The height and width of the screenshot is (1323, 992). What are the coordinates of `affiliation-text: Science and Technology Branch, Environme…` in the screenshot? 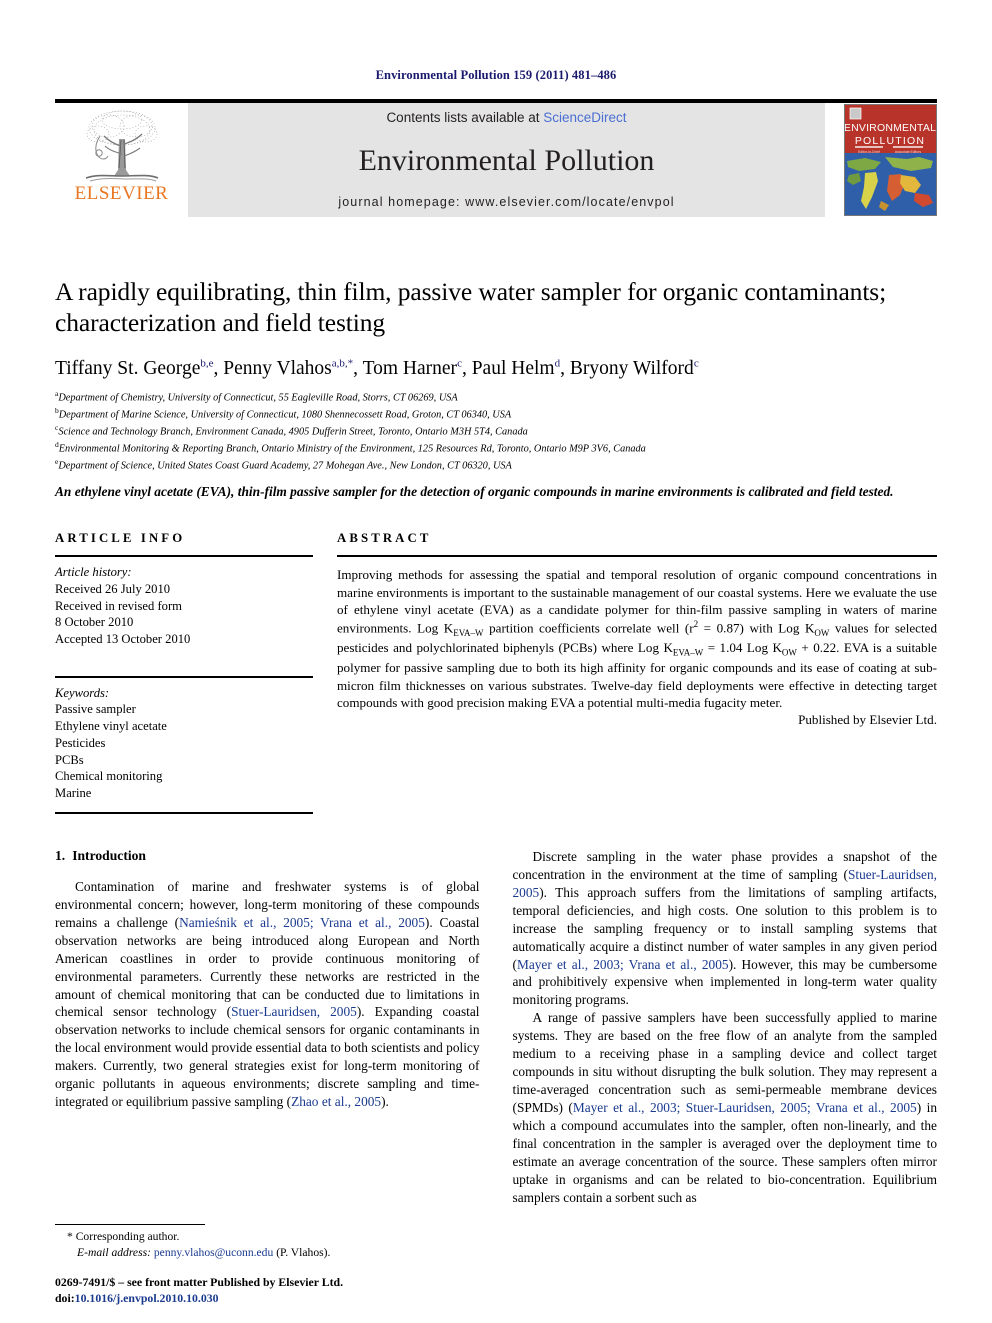 It's located at (293, 432).